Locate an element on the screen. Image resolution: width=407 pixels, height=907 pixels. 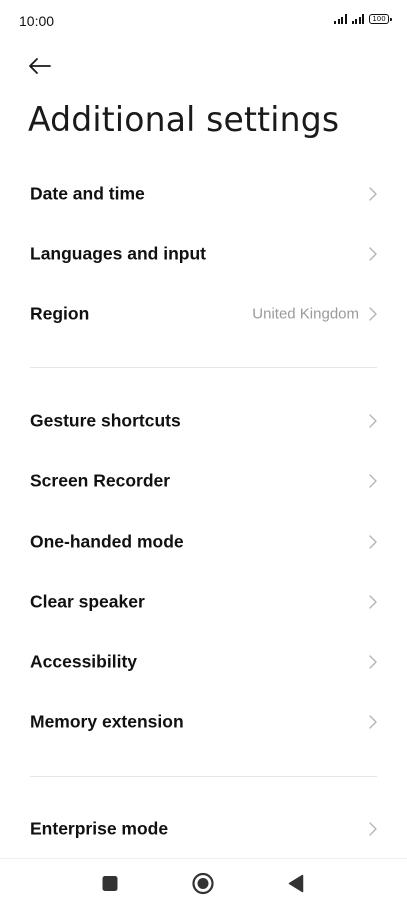
item-label: Region is located at coordinates (60, 313).